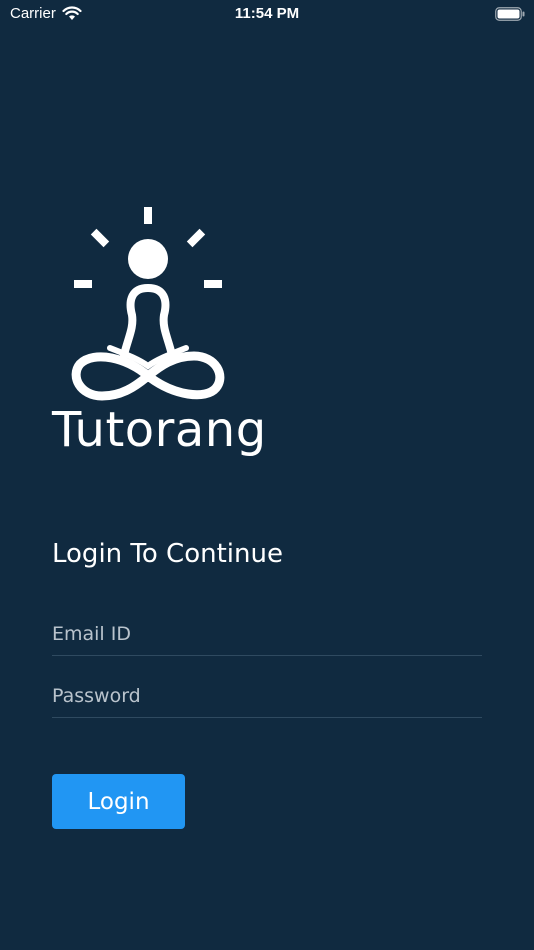 This screenshot has height=950, width=534. Describe the element at coordinates (510, 14) in the screenshot. I see `battery-icon` at that location.